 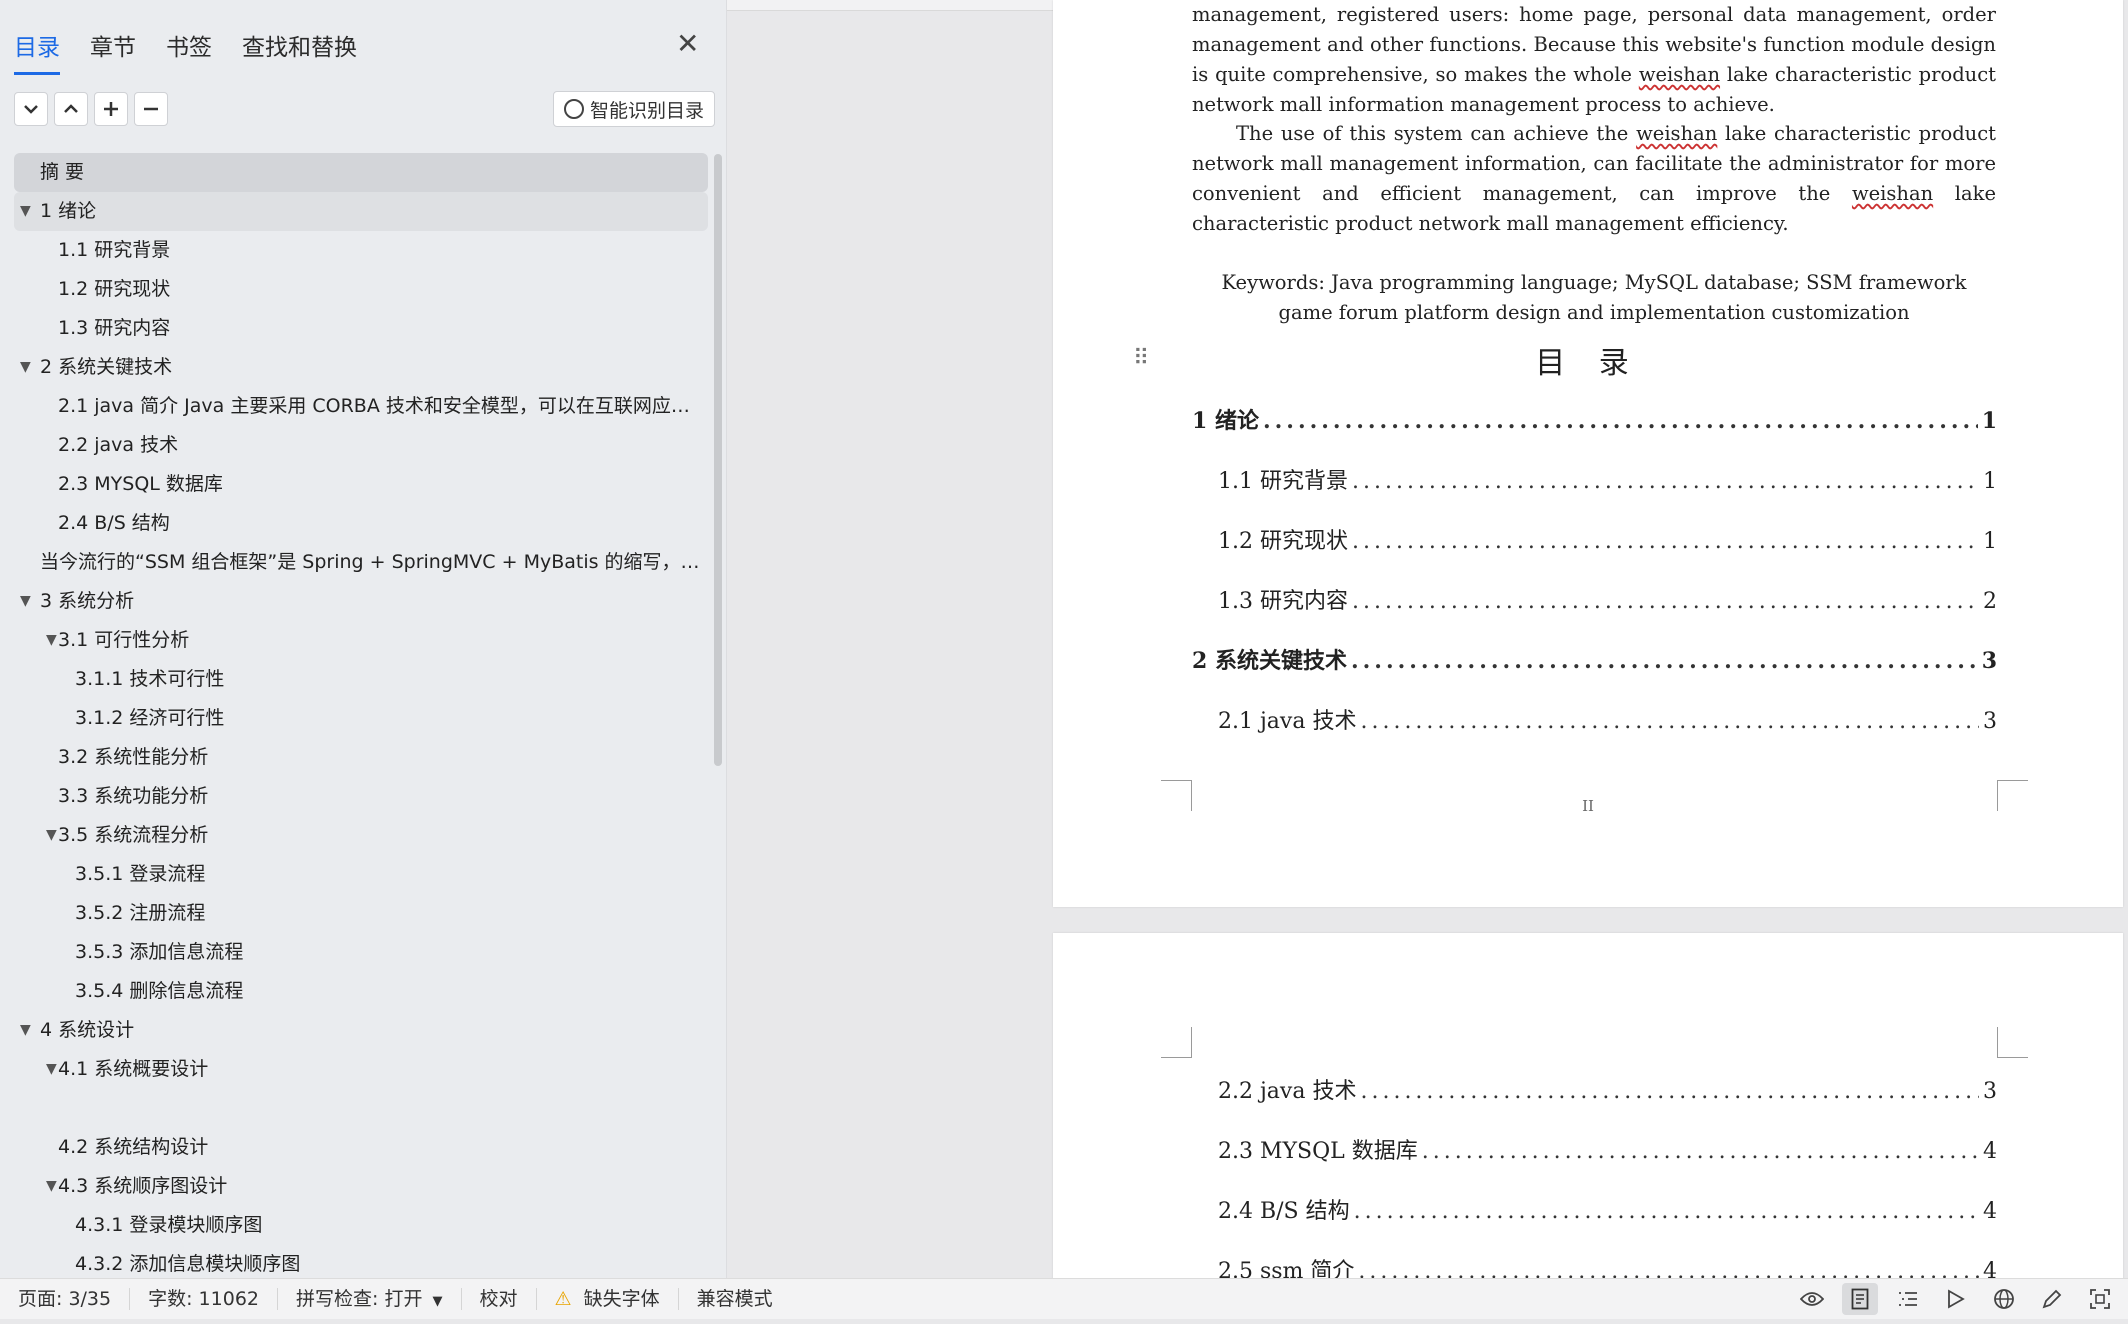 I want to click on toc-item-label: 4.1 系统概要设计, so click(x=133, y=1069).